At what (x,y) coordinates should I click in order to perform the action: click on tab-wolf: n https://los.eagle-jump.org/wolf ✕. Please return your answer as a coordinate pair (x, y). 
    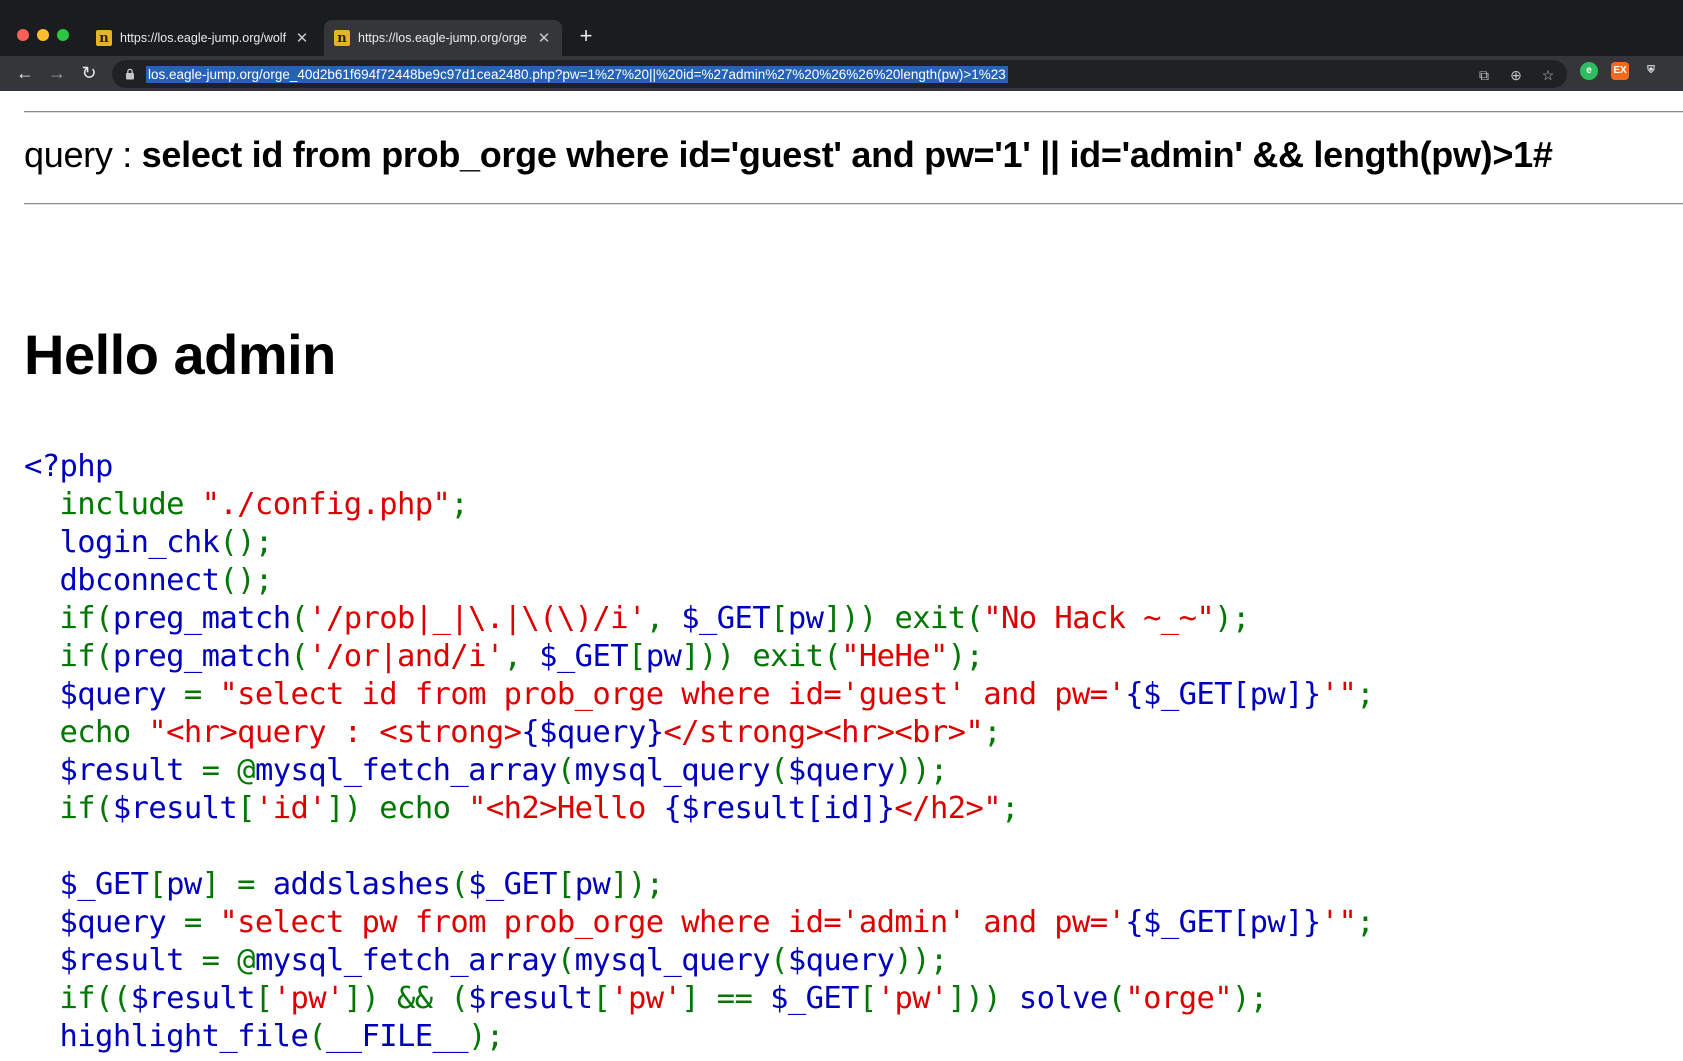
    Looking at the image, I should click on (203, 38).